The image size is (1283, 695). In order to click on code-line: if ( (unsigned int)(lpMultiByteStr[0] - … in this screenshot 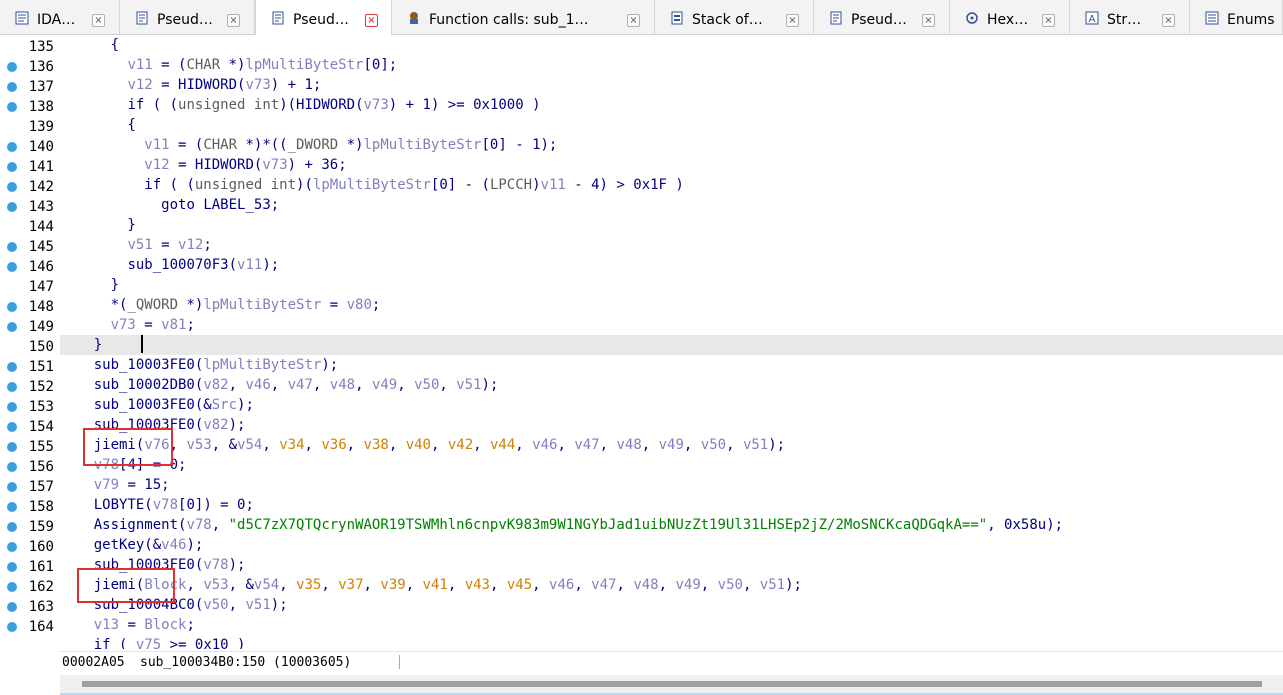, I will do `click(671, 185)`.